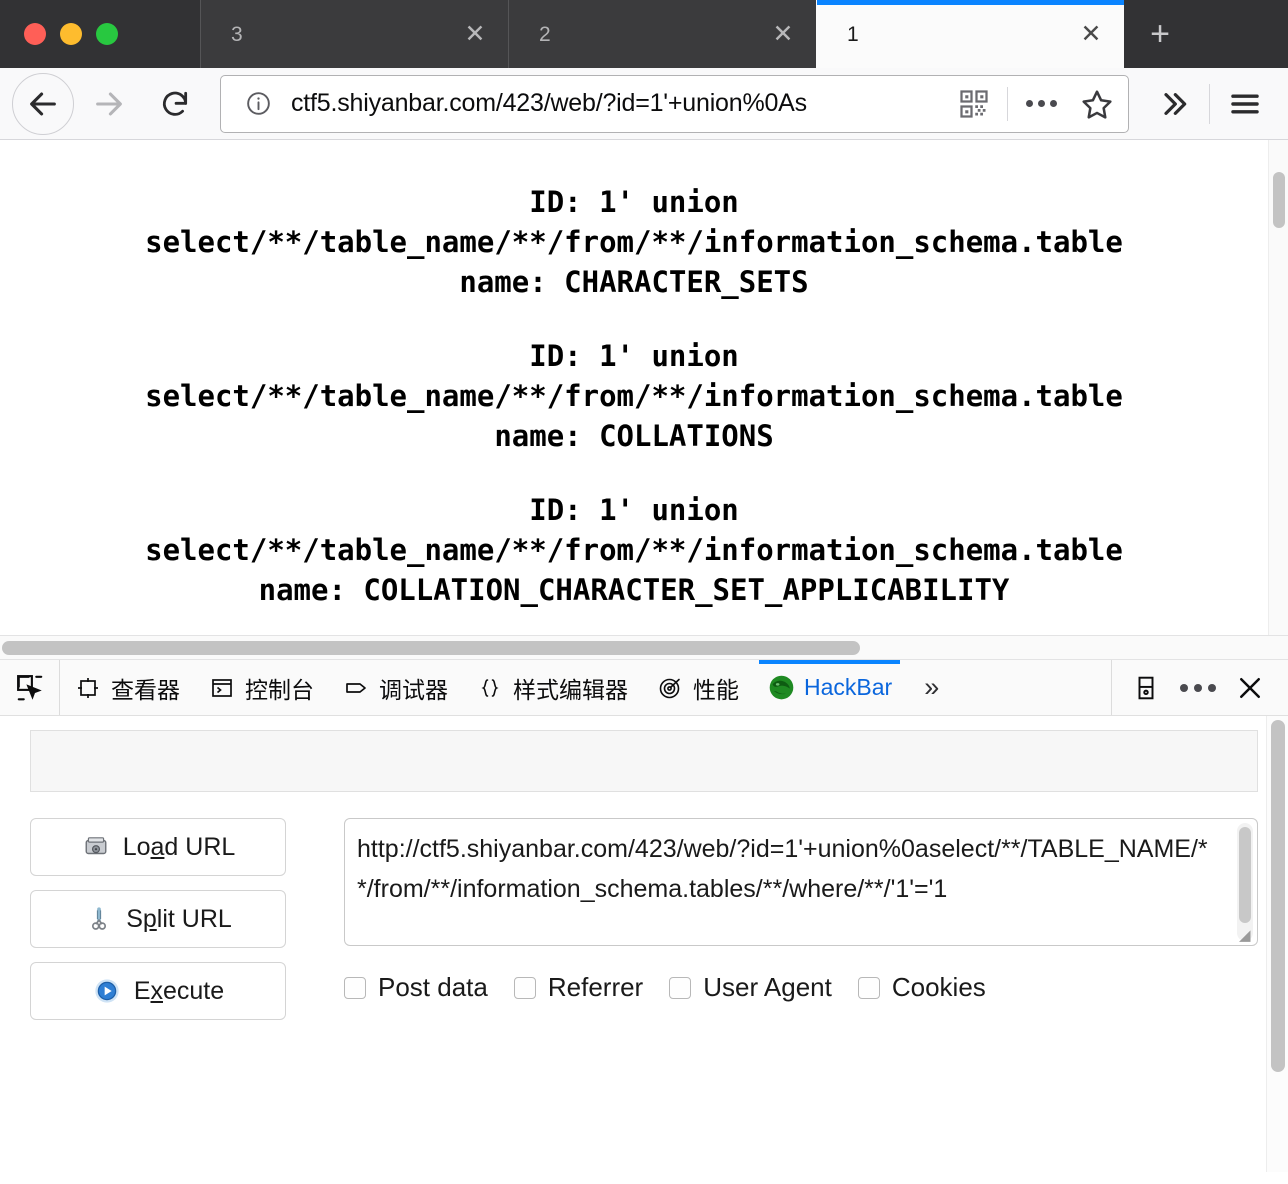 The height and width of the screenshot is (1184, 1288). I want to click on hackbar-icon, so click(781, 688).